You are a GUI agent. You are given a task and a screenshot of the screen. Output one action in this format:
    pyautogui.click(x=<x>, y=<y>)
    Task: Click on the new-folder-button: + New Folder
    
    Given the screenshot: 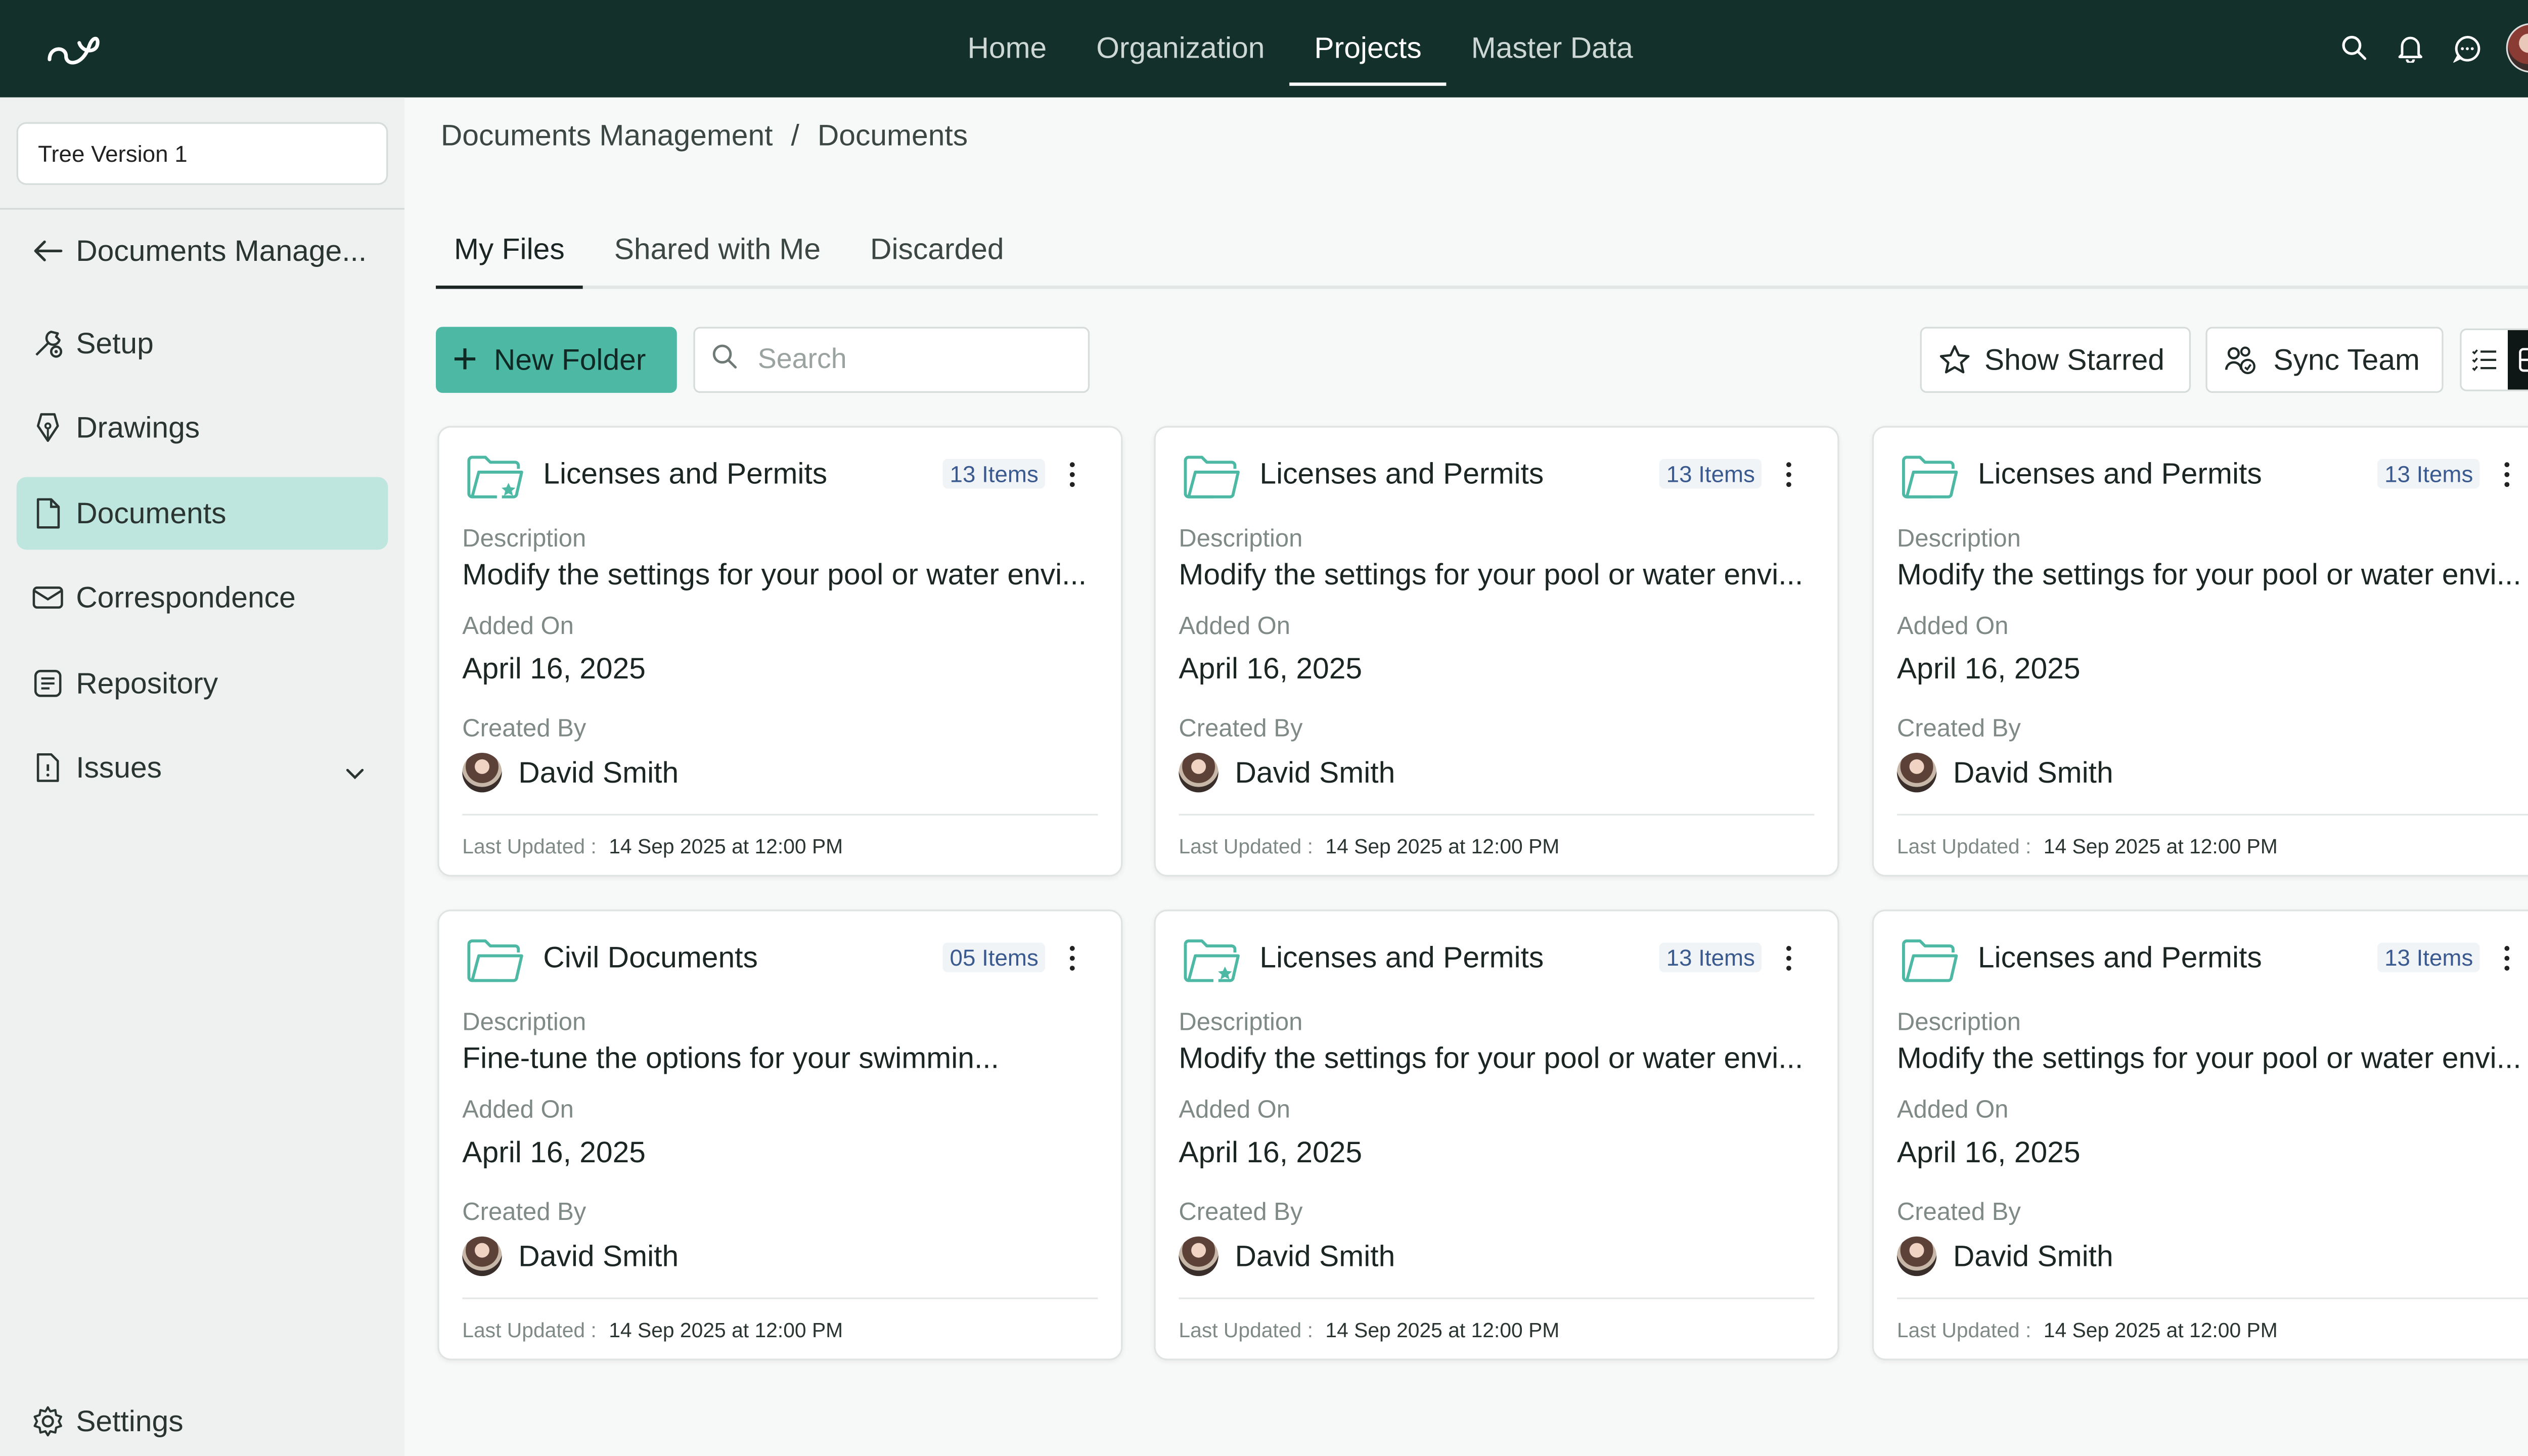 What is the action you would take?
    pyautogui.click(x=557, y=360)
    